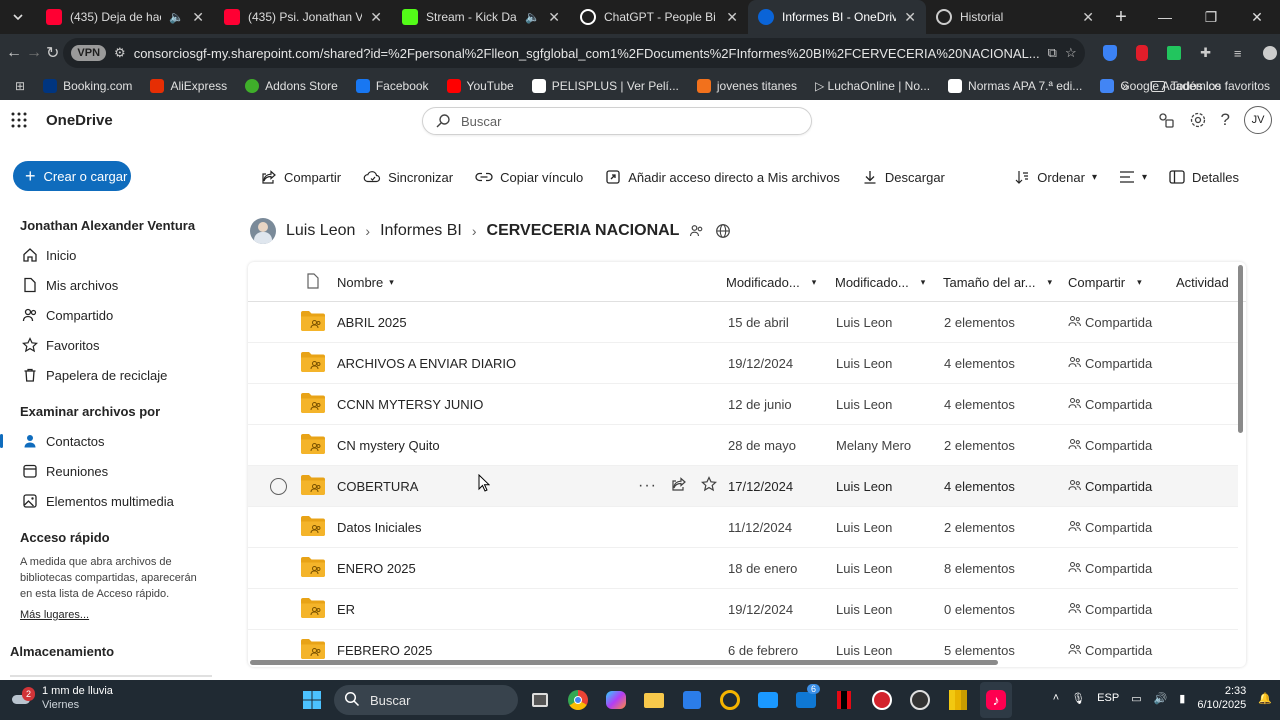  Describe the element at coordinates (679, 485) in the screenshot. I see `share-icon` at that location.